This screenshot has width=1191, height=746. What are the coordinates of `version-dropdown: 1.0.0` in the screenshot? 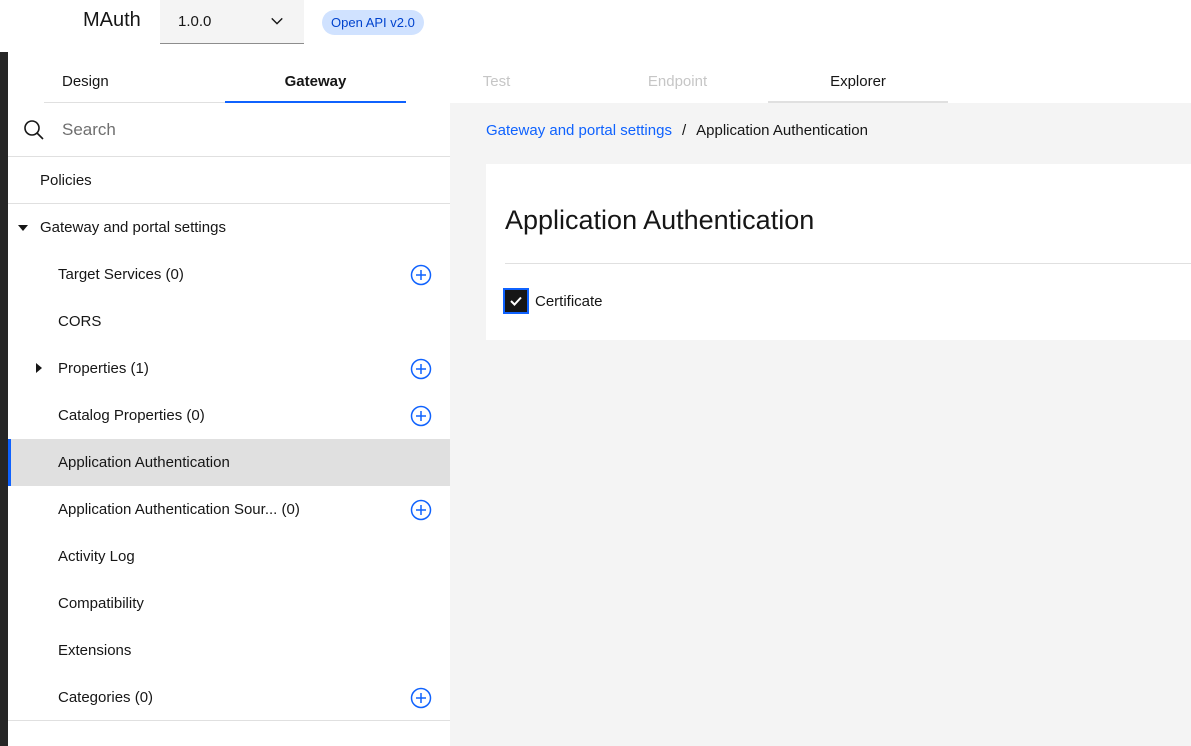 It's located at (232, 22).